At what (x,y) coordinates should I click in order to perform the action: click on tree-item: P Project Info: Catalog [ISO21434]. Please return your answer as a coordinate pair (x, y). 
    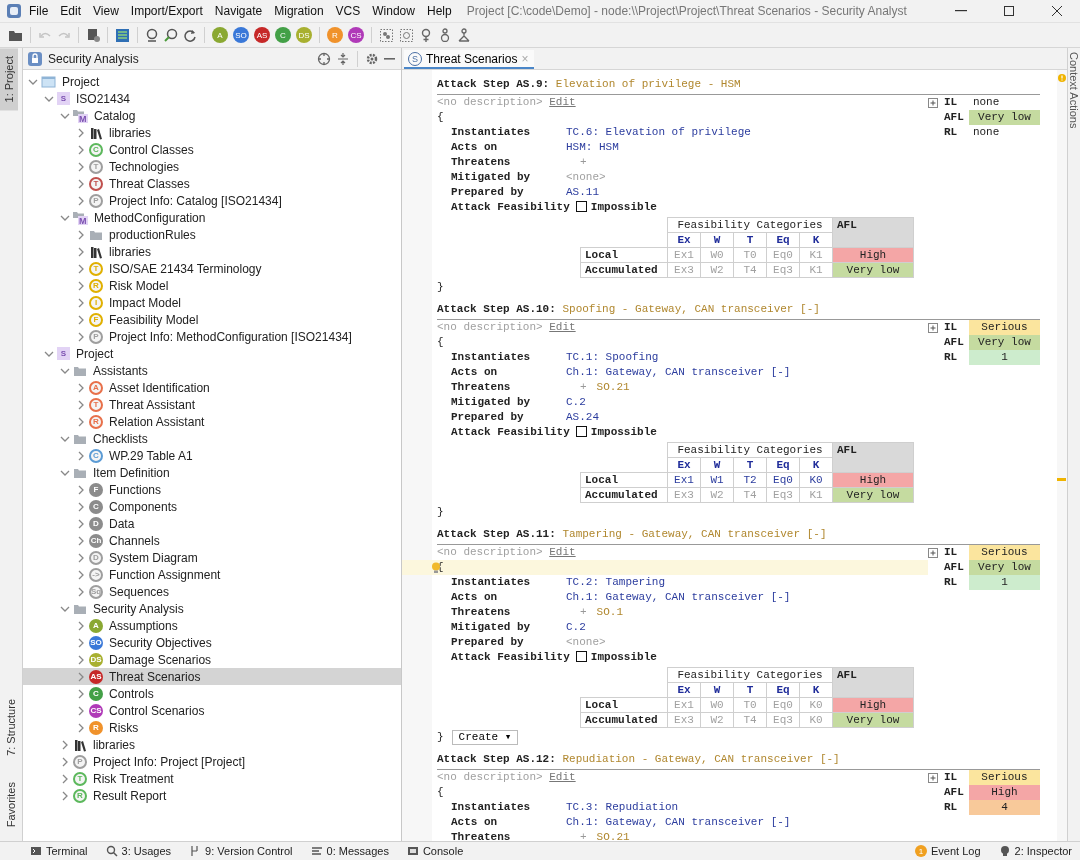
    Looking at the image, I should click on (212, 200).